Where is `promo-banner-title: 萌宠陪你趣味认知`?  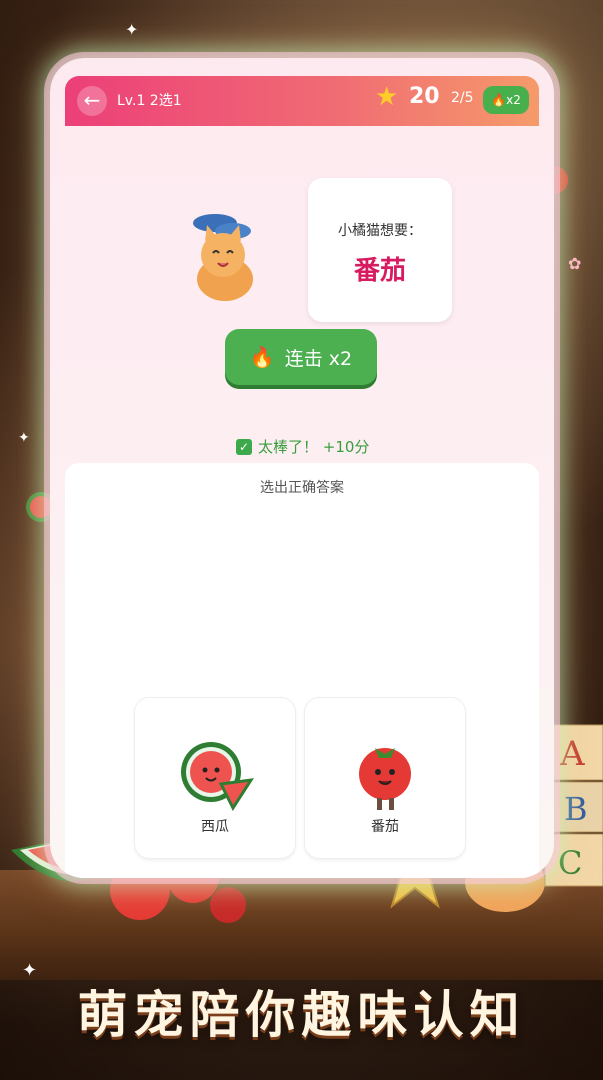 promo-banner-title: 萌宠陪你趣味认知 is located at coordinates (301, 1015).